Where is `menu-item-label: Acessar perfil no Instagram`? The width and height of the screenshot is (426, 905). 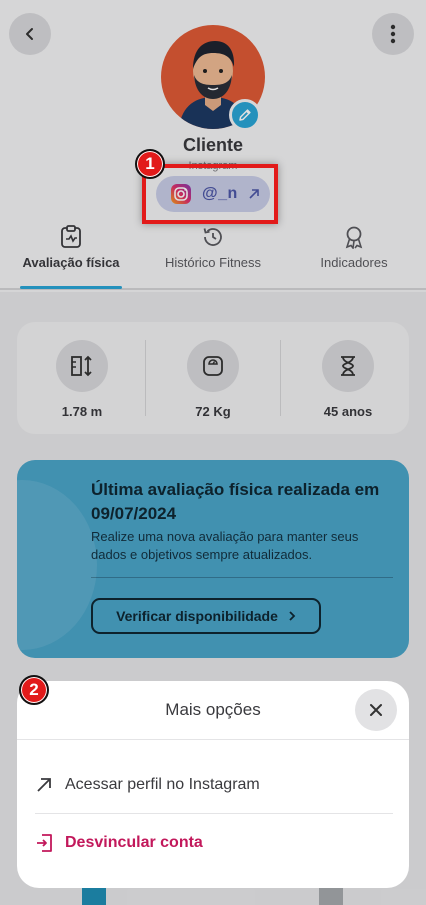
menu-item-label: Acessar perfil no Instagram is located at coordinates (162, 784).